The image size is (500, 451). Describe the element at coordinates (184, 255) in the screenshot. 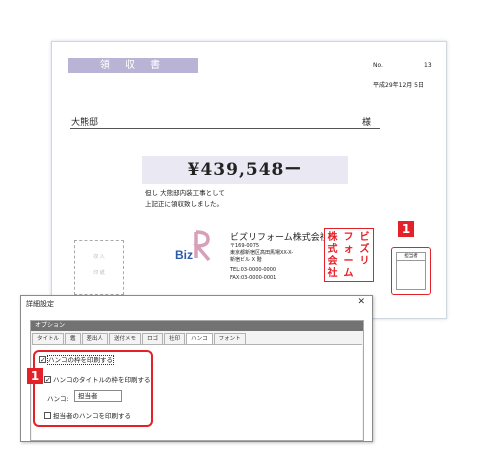

I see `svg-text: Biz` at that location.